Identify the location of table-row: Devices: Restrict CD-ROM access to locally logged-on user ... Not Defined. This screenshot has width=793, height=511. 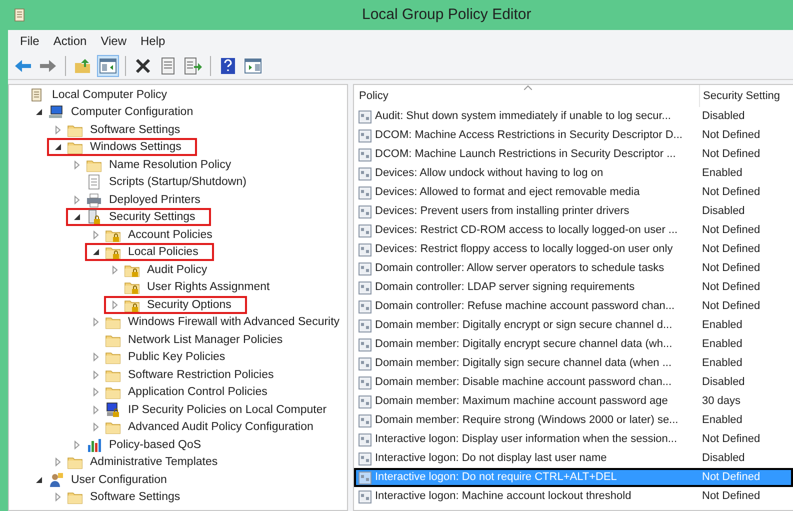
(573, 230).